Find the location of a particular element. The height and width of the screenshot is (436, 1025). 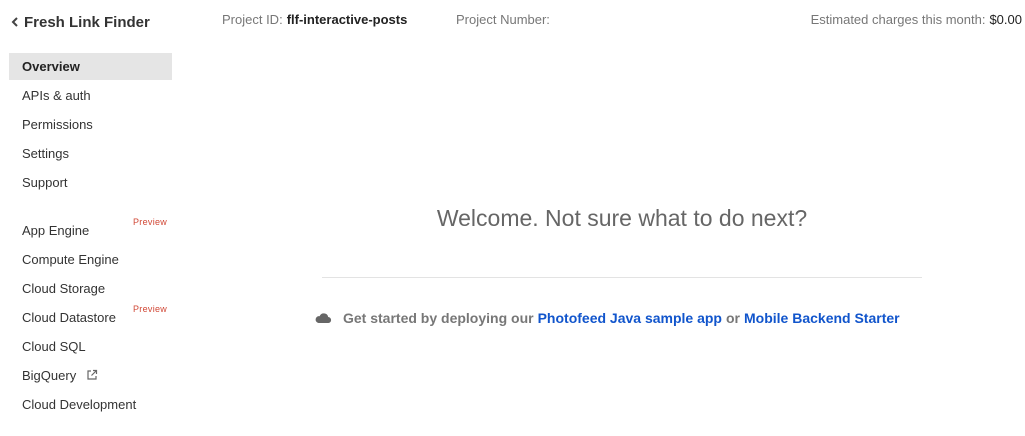

sidebar-item-compute-engine: Compute Engine is located at coordinates (90, 259).